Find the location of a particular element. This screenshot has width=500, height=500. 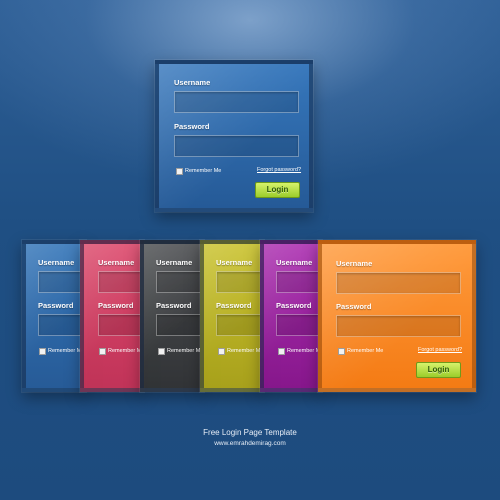

login-panel-purple: Username Password Remember Me is located at coordinates (291, 316).